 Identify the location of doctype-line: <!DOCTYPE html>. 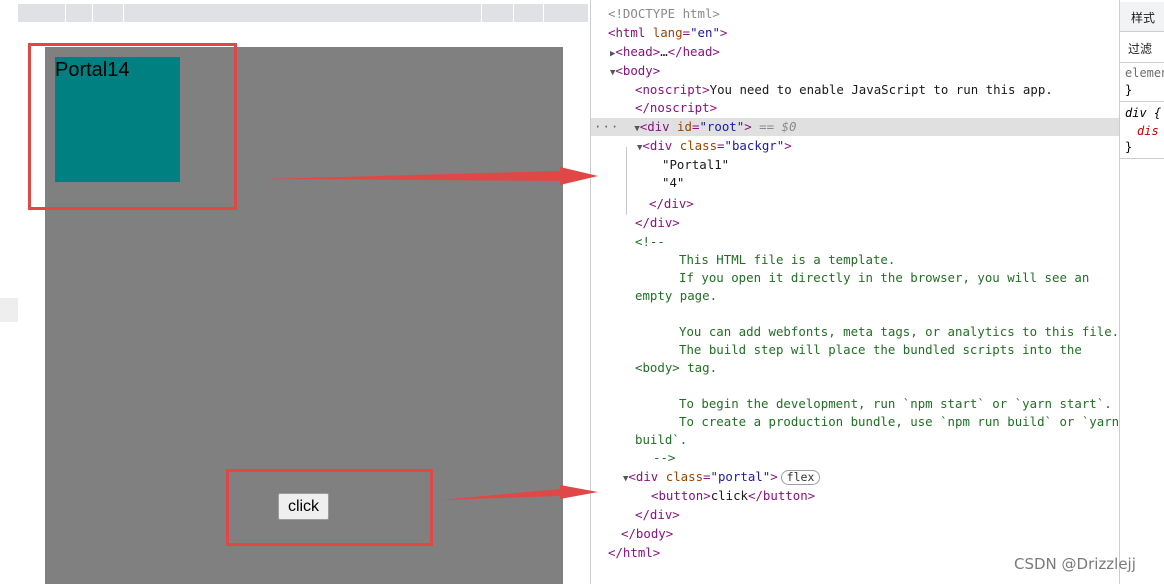
(664, 13).